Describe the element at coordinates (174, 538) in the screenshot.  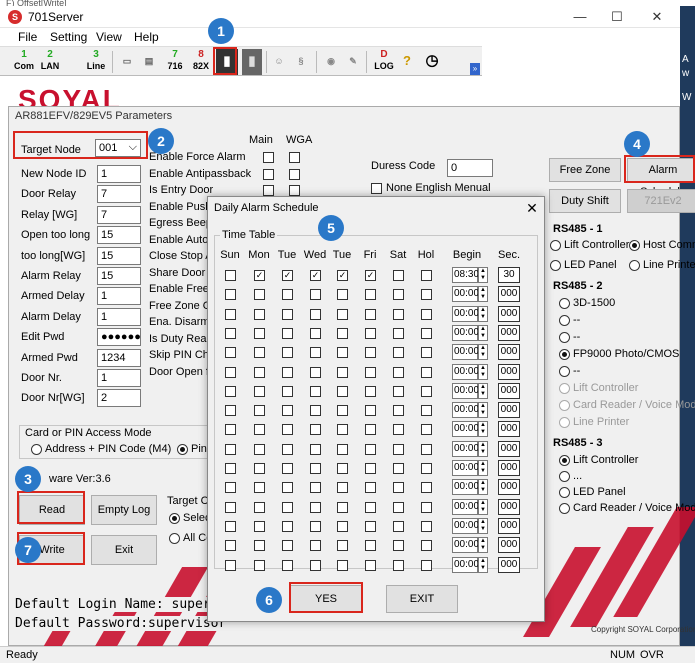
I see `all-co-radio` at that location.